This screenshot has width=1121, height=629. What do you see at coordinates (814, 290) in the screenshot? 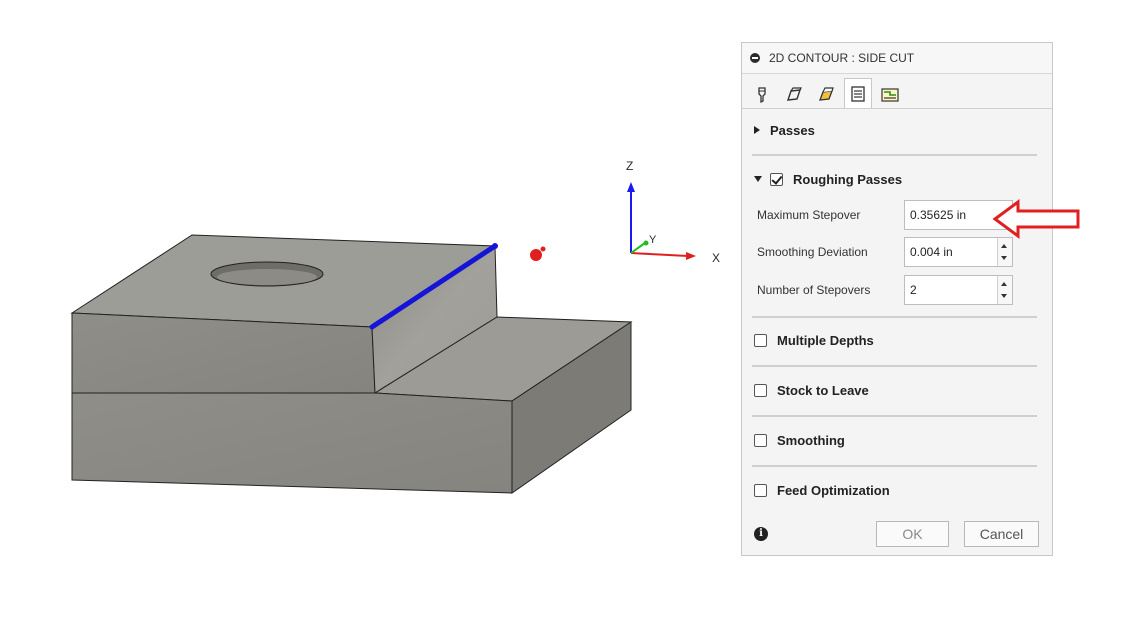
I see `field-label-number-of-stepovers: Number of Stepovers` at bounding box center [814, 290].